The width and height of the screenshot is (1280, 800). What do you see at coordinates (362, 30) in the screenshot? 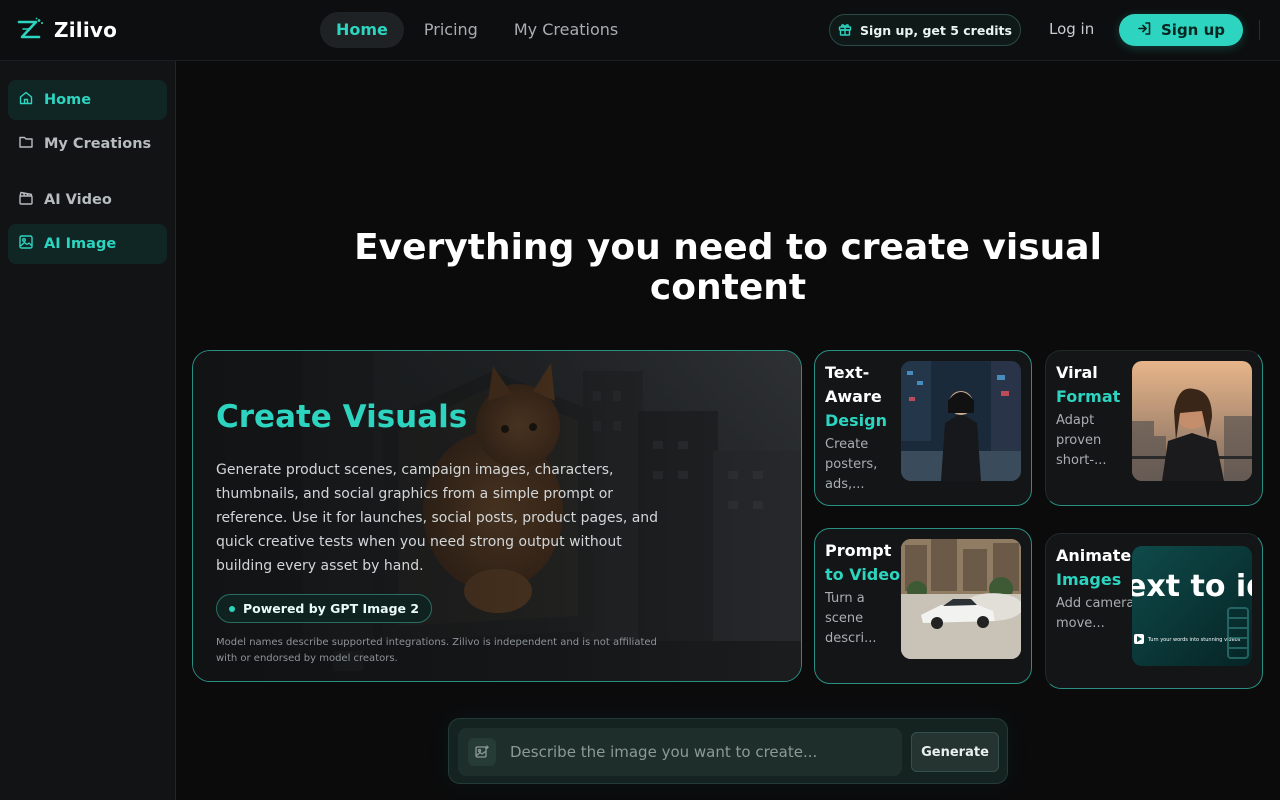
I see `nav-home: Home` at bounding box center [362, 30].